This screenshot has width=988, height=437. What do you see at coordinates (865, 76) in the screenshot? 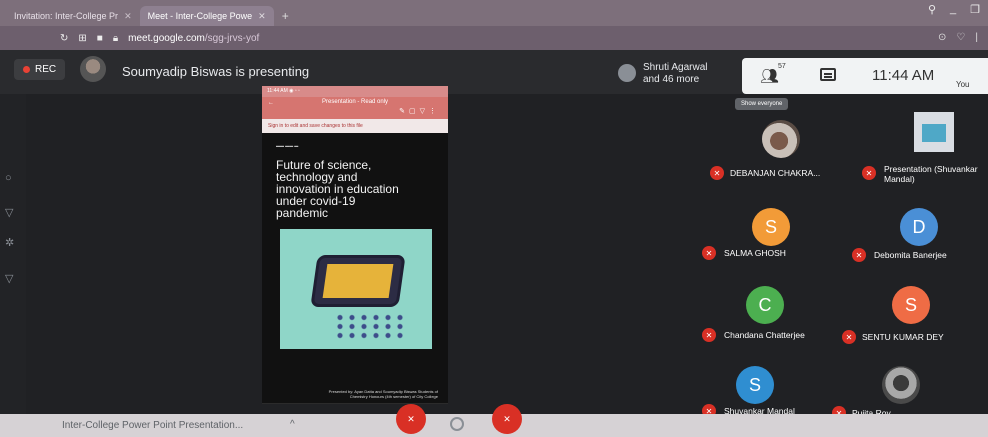
I see `meeting-controls-panel: 👥︎ 57 11:44 AM You` at bounding box center [865, 76].